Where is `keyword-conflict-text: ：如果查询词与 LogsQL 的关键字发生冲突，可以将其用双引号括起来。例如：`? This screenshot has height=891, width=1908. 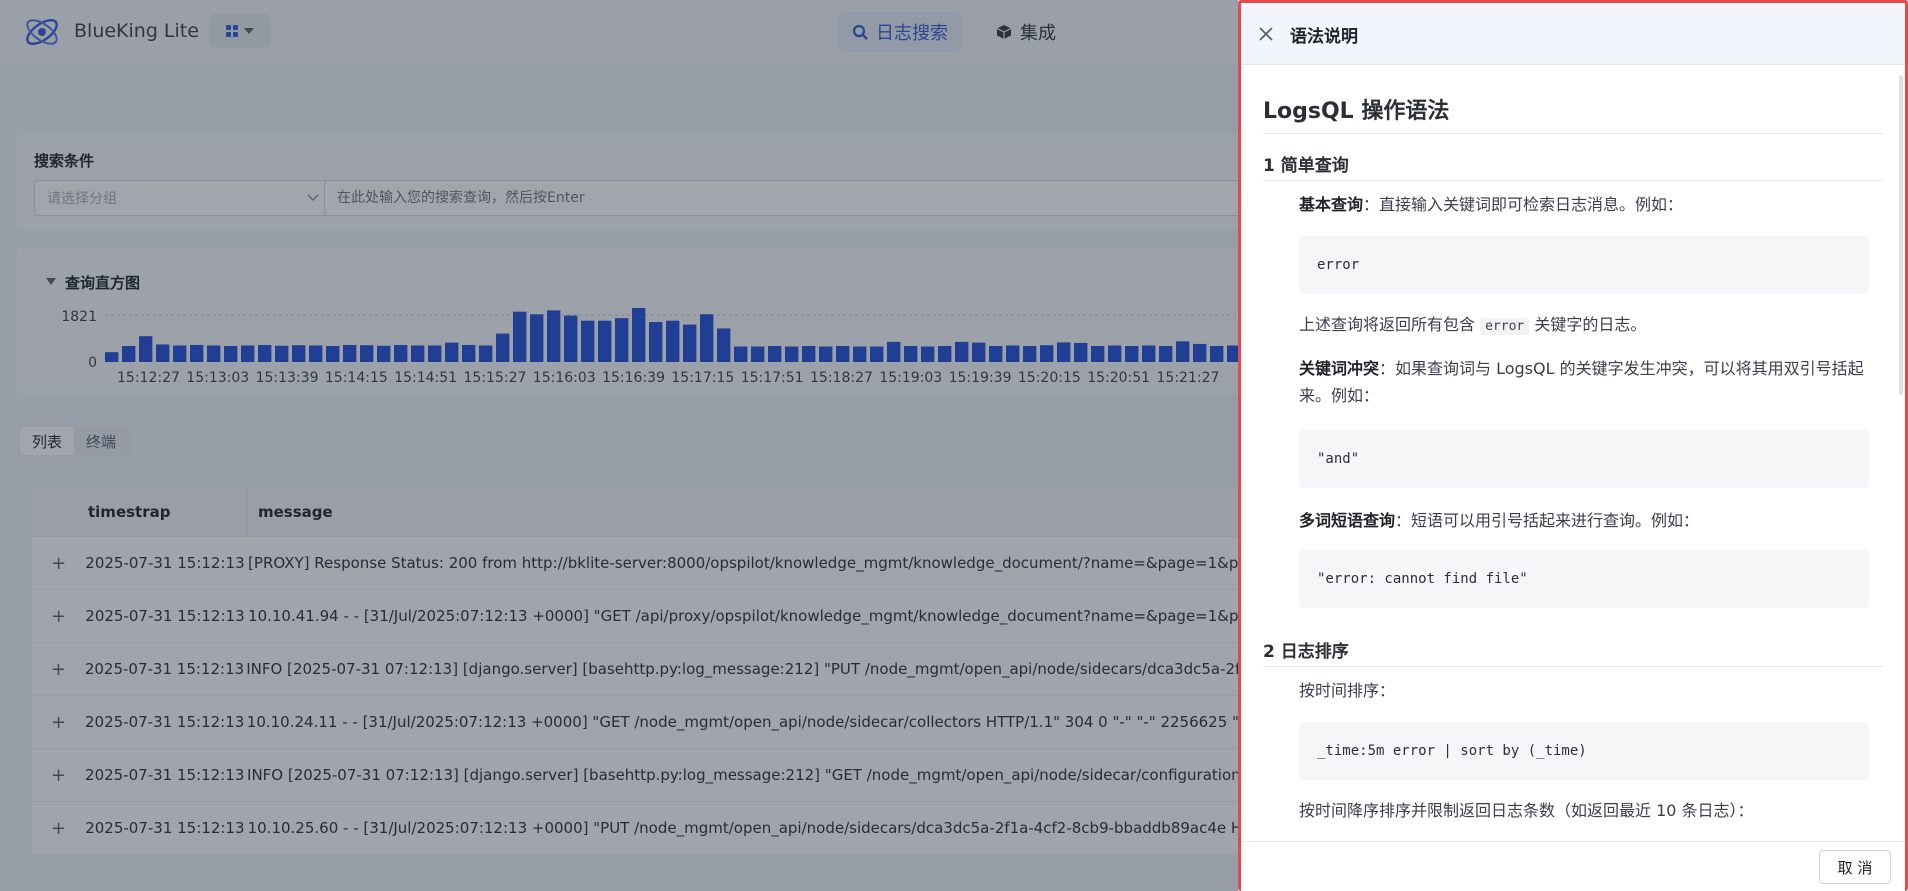
keyword-conflict-text: ：如果查询词与 LogsQL 的关键字发生冲突，可以将其用双引号括起来。例如： is located at coordinates (1581, 382).